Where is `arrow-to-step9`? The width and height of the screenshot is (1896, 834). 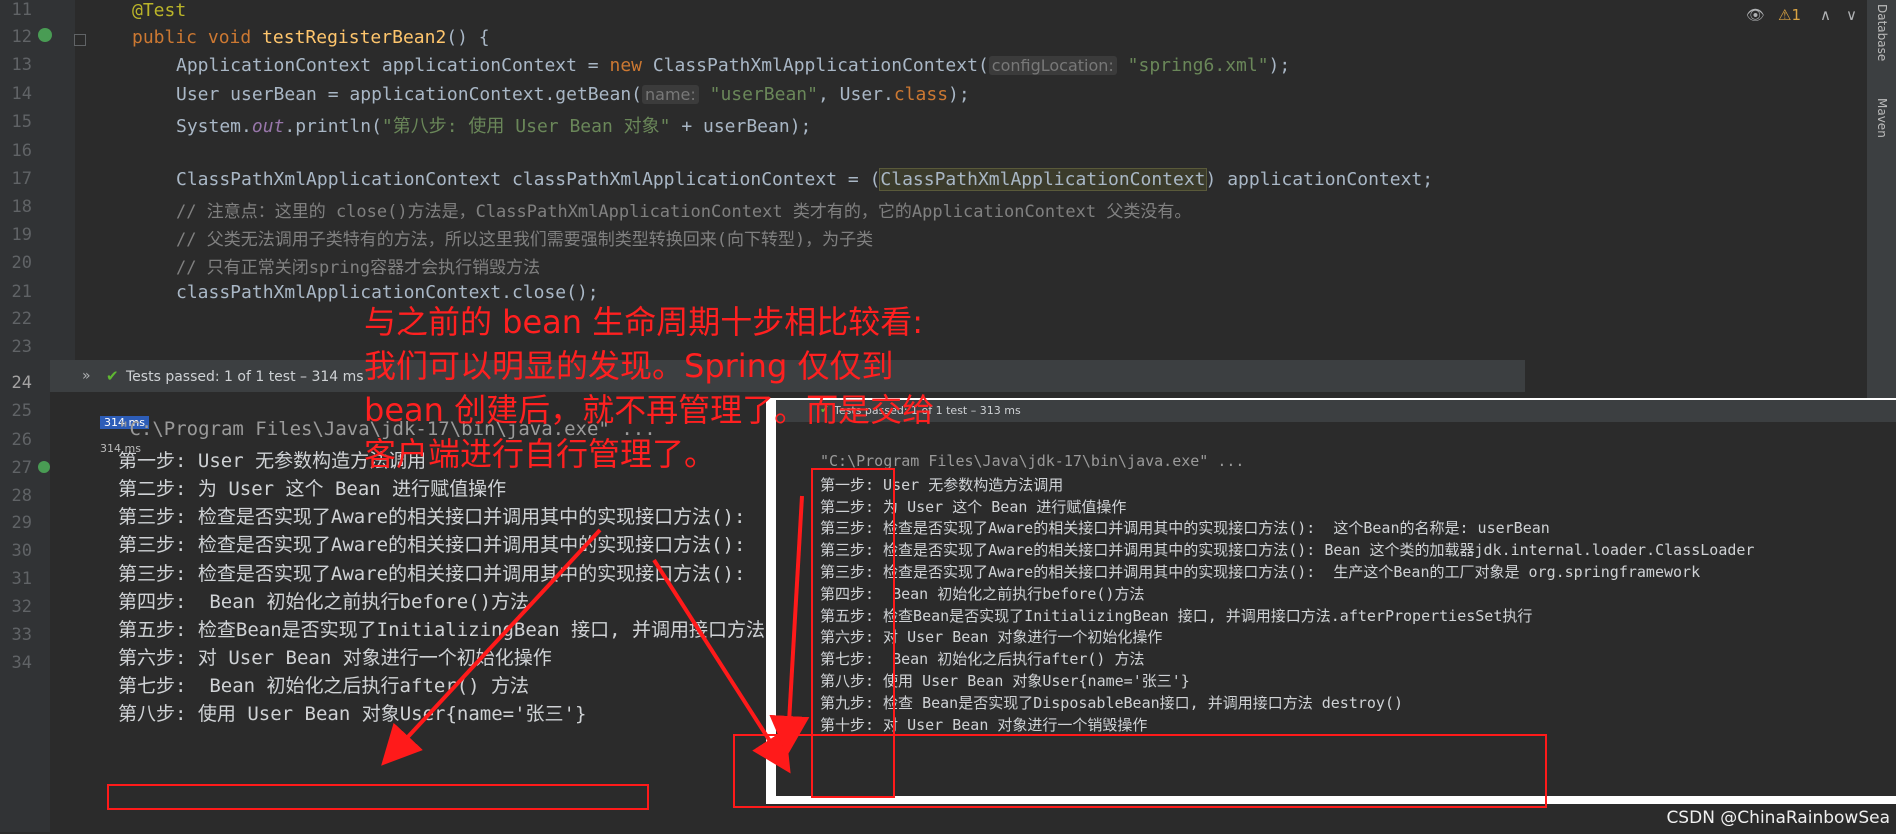 arrow-to-step9 is located at coordinates (721, 666).